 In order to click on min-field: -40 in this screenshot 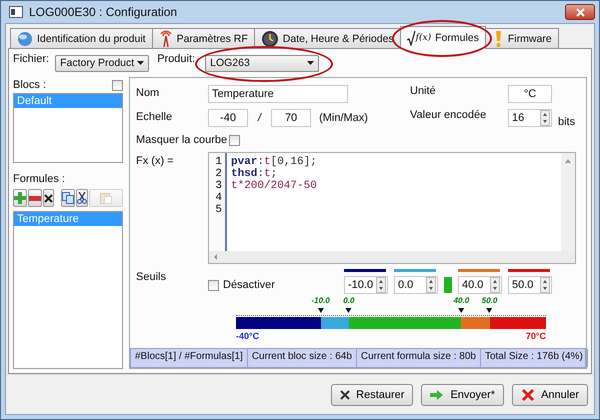, I will do `click(228, 118)`.